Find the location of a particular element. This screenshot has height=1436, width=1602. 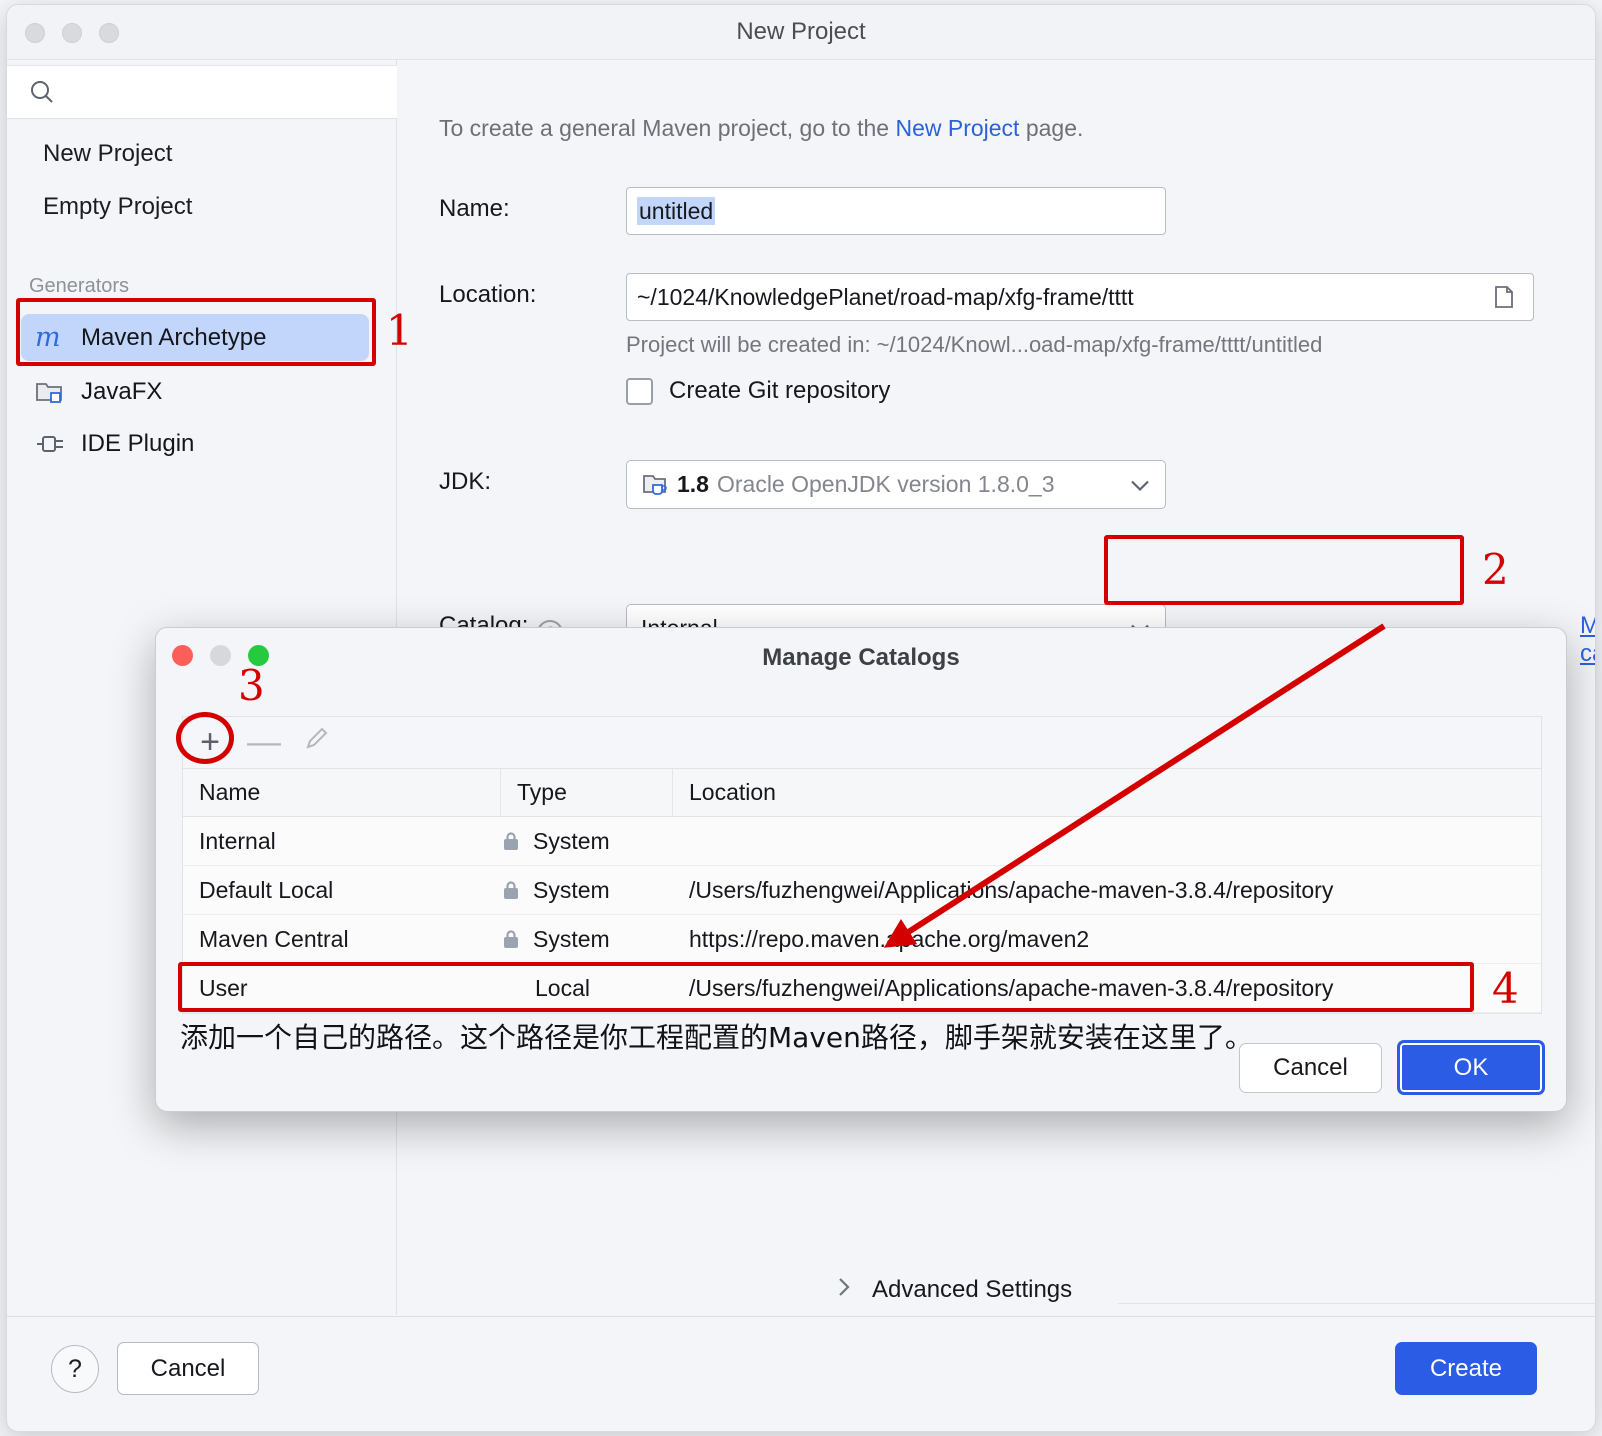

window-title: New Project is located at coordinates (801, 31).